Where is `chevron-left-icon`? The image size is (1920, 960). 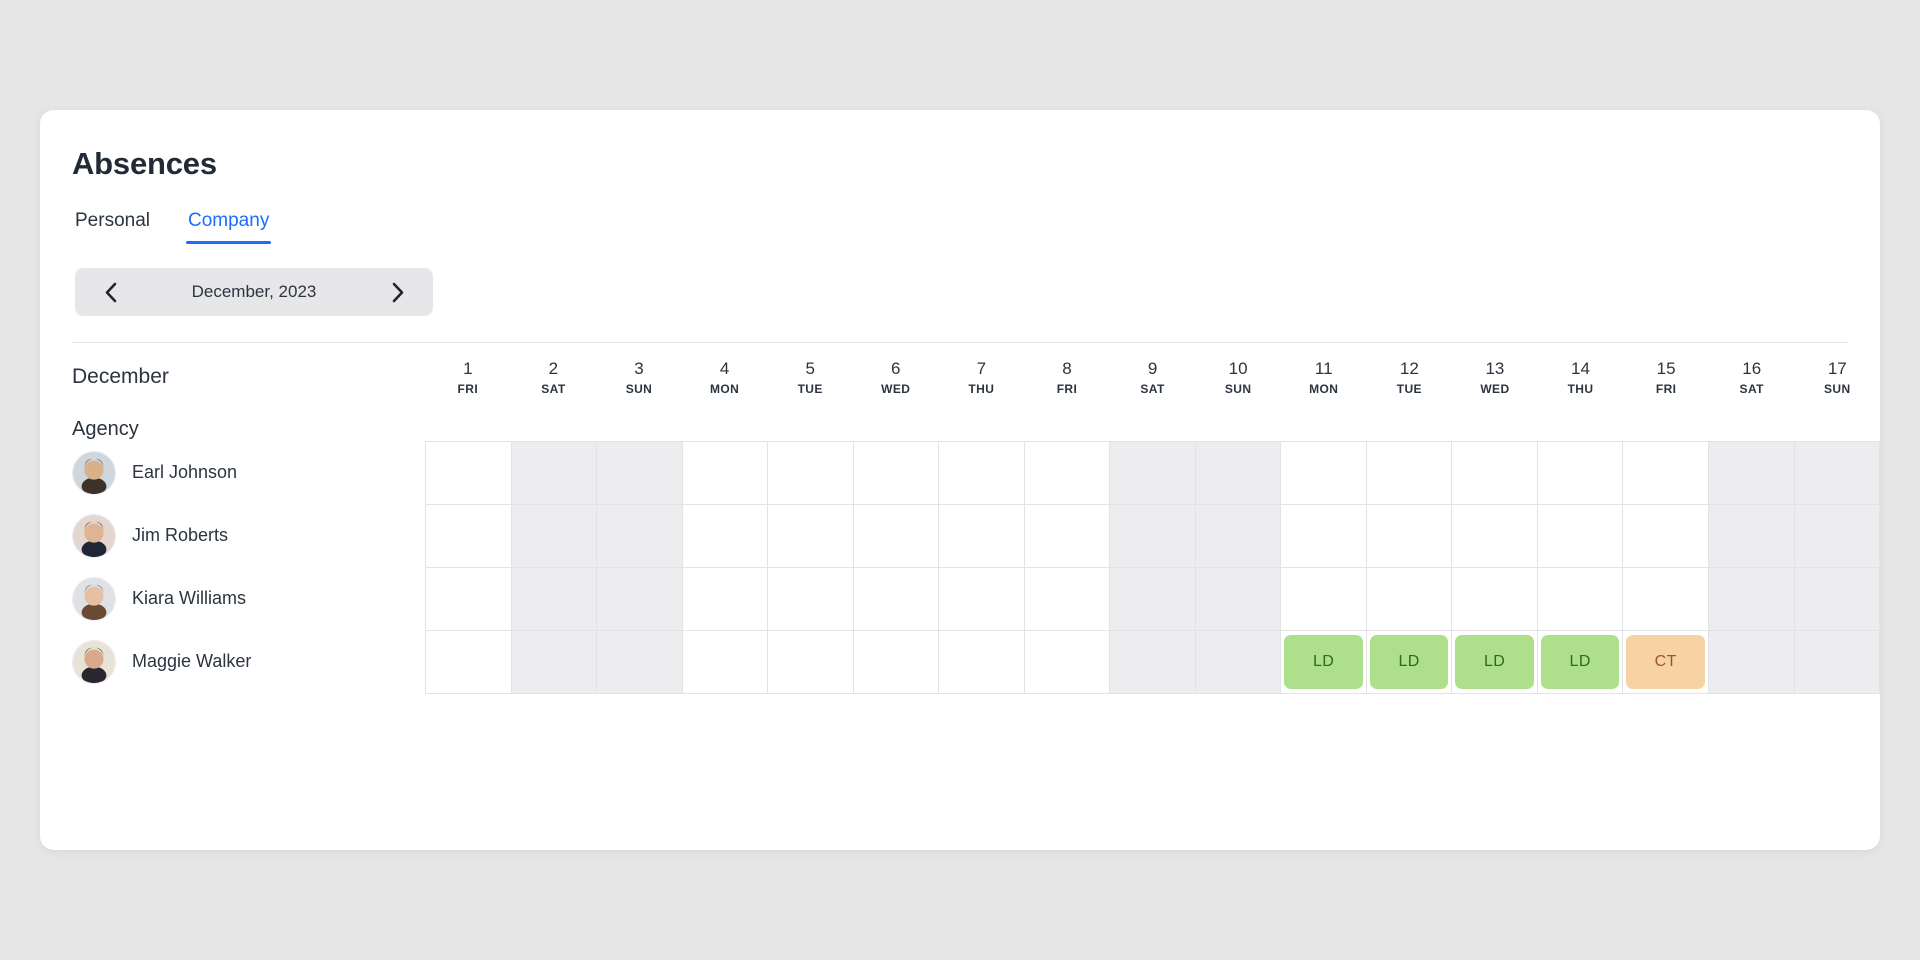
chevron-left-icon is located at coordinates (110, 292).